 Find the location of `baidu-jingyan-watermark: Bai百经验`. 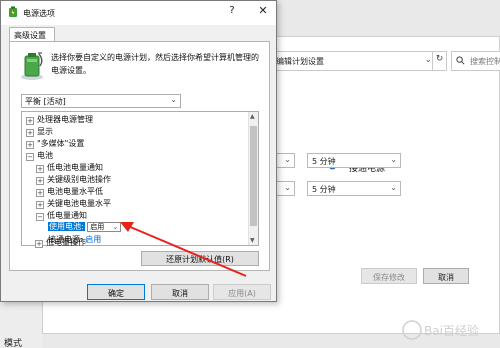

baidu-jingyan-watermark: Bai百经验 is located at coordinates (440, 330).